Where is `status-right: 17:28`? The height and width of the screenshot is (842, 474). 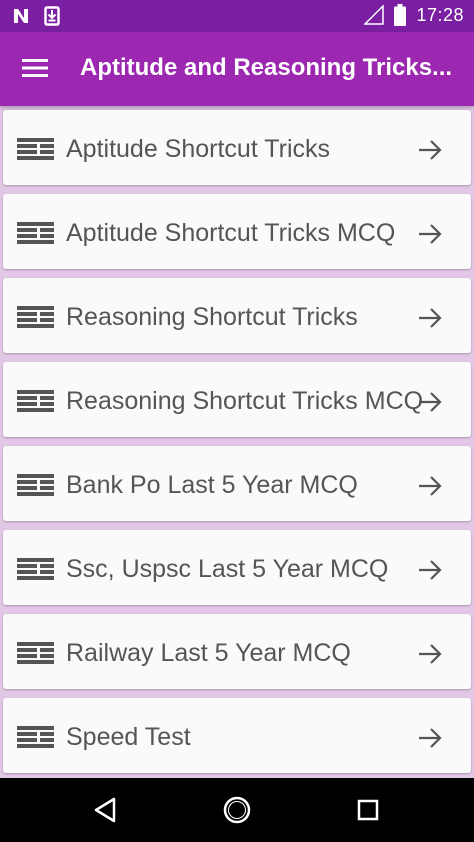
status-right: 17:28 is located at coordinates (414, 15).